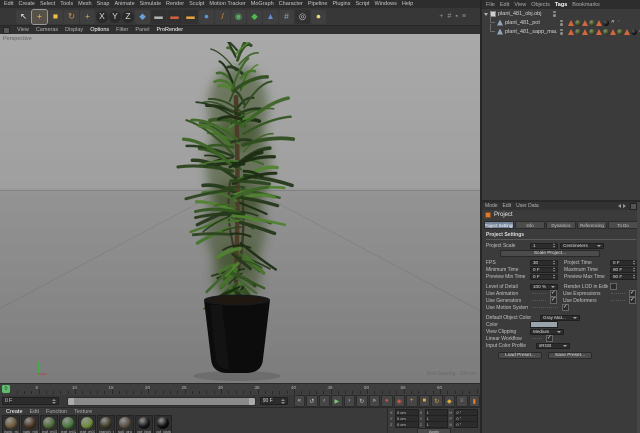  I want to click on next-key-button: ↻, so click(362, 401).